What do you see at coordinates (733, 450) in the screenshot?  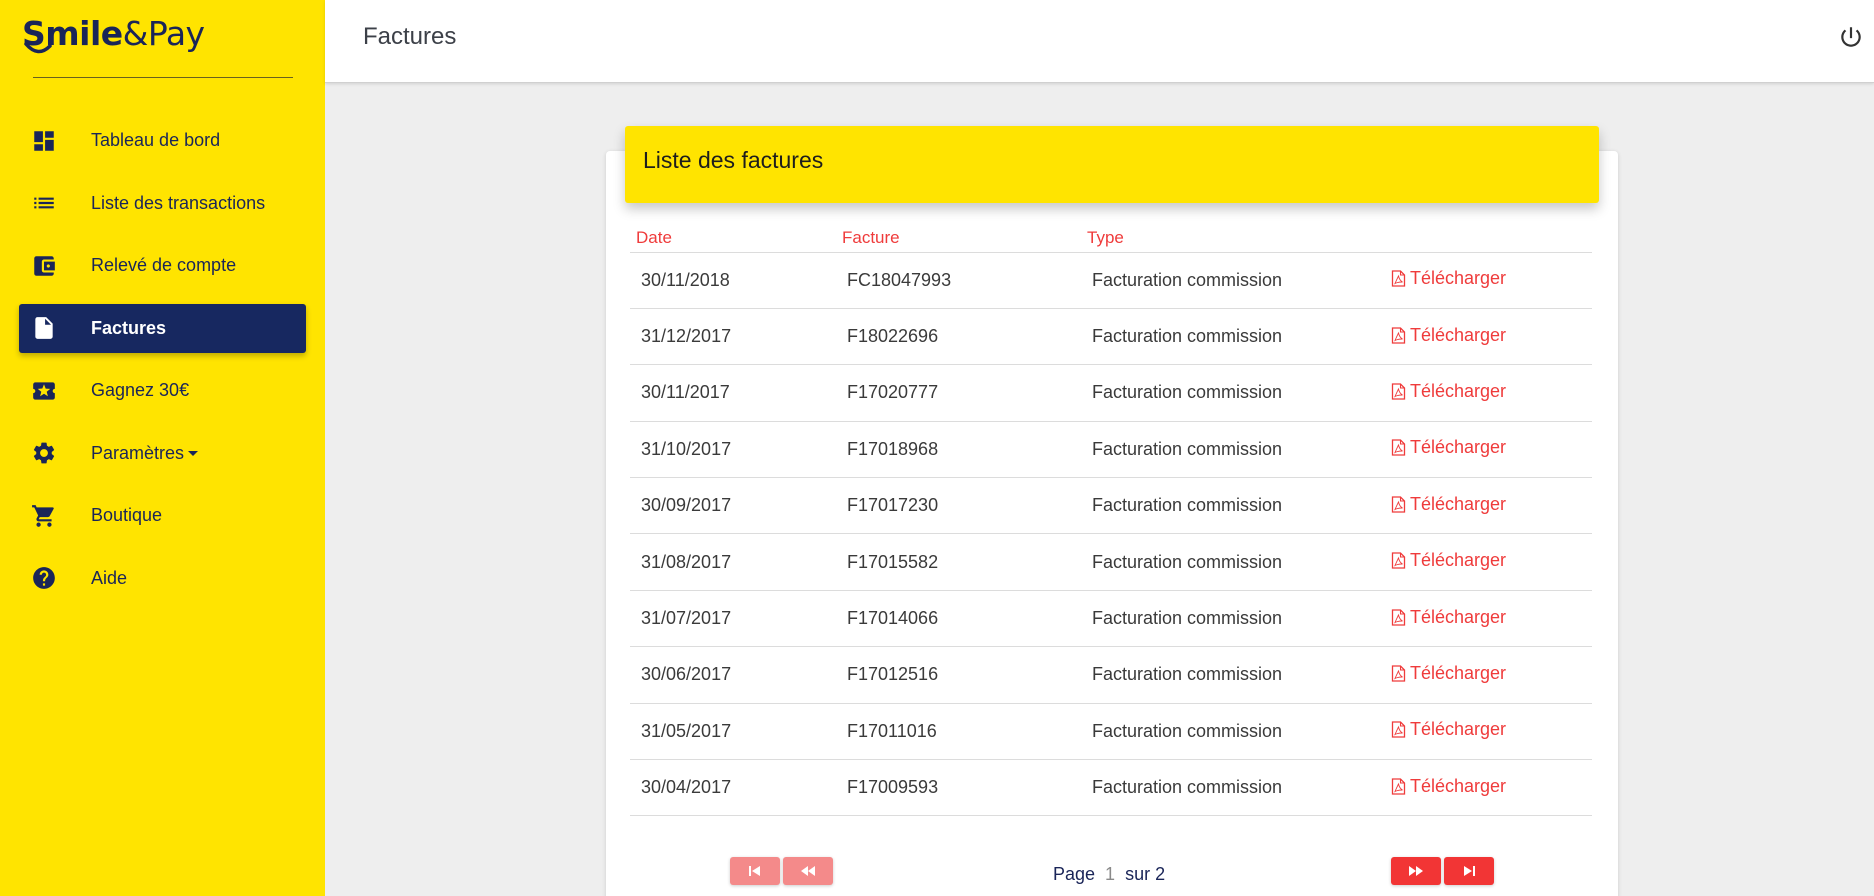 I see `invoice-date-cell: 31/10/2017` at bounding box center [733, 450].